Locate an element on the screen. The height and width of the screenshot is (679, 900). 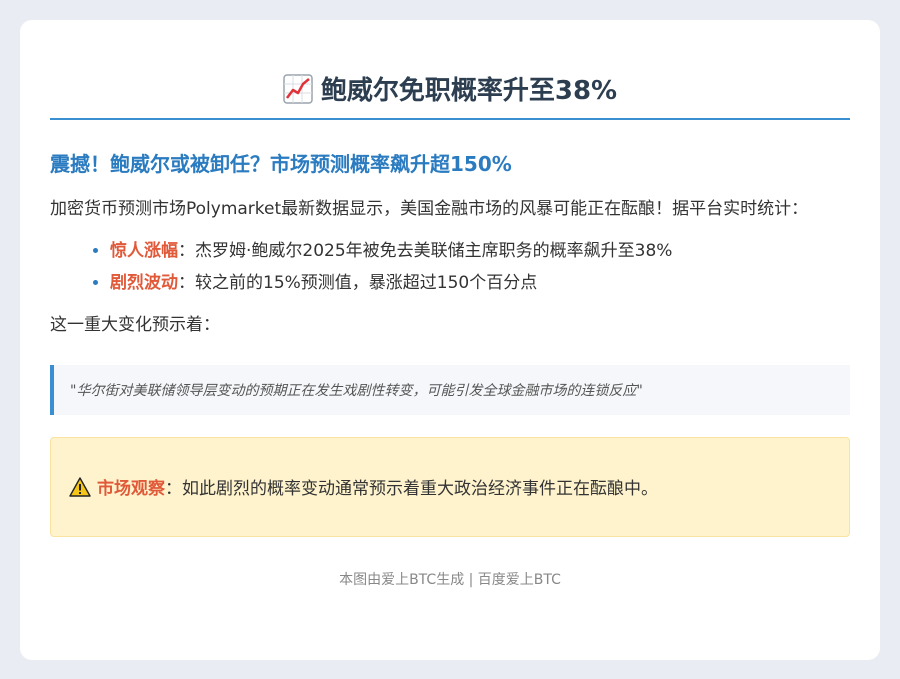
bullet-text: ：较之前的15%预测值，暴涨超过150个百分点 is located at coordinates (358, 282).